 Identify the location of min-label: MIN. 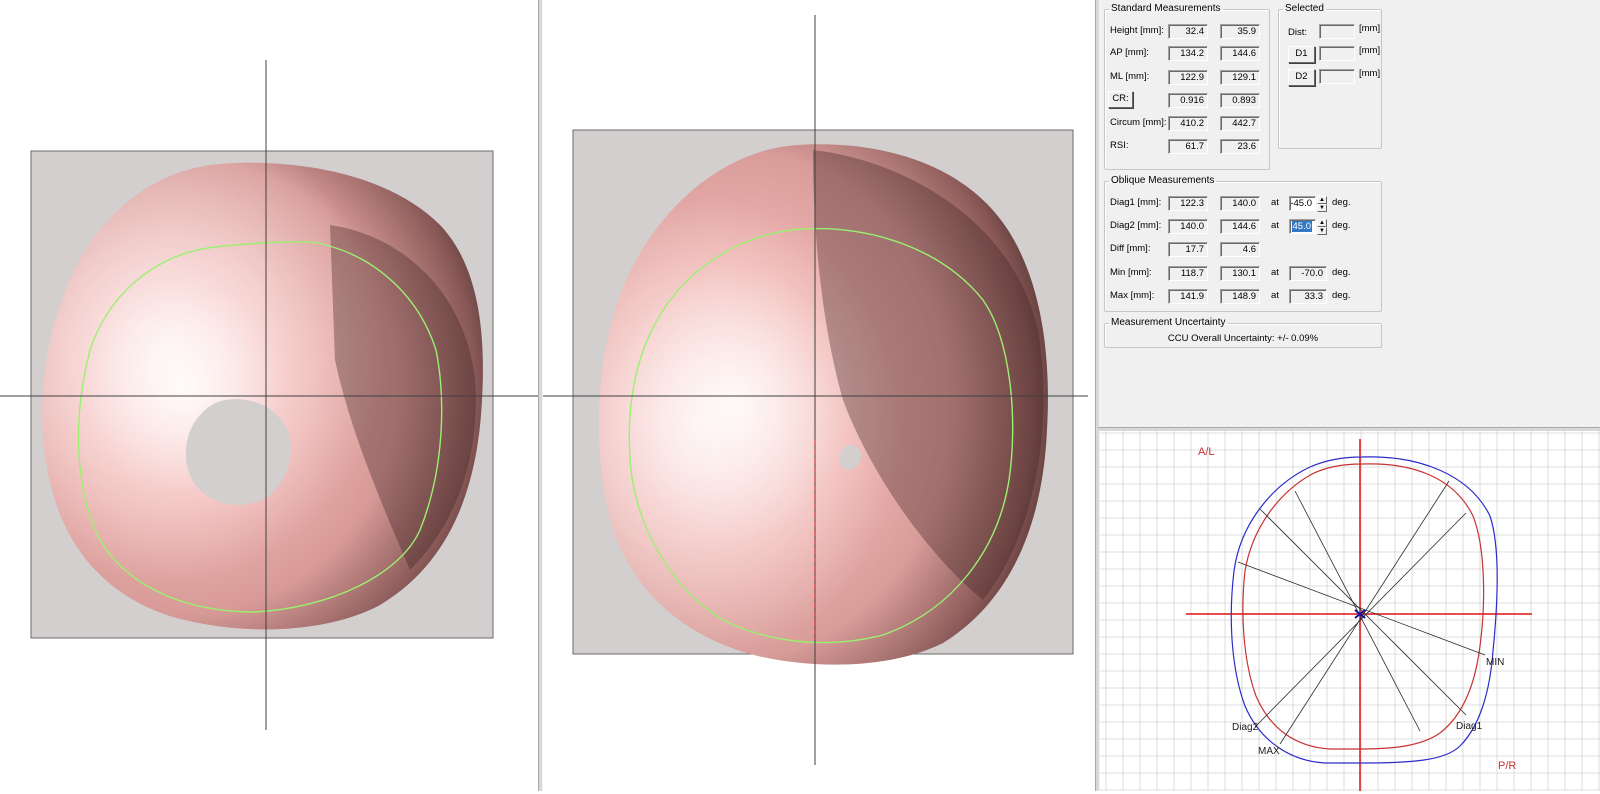
(1495, 662).